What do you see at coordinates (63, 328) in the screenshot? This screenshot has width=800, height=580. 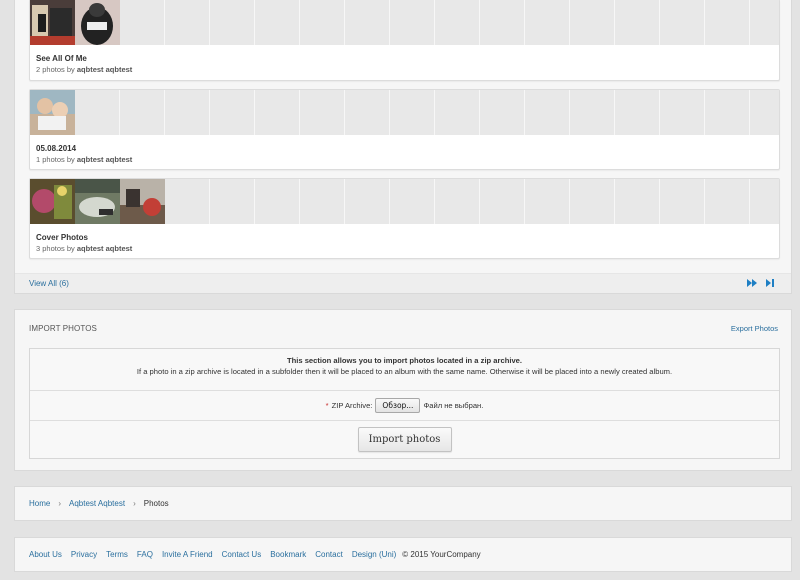 I see `import-panel-title: IMPORT PHOTOS` at bounding box center [63, 328].